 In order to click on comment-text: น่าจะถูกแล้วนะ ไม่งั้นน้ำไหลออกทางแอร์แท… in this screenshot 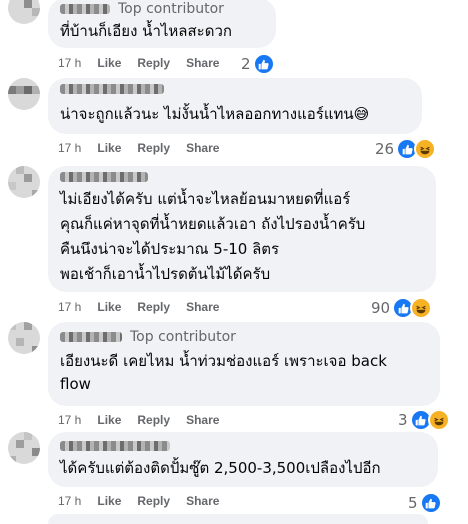, I will do `click(215, 114)`.